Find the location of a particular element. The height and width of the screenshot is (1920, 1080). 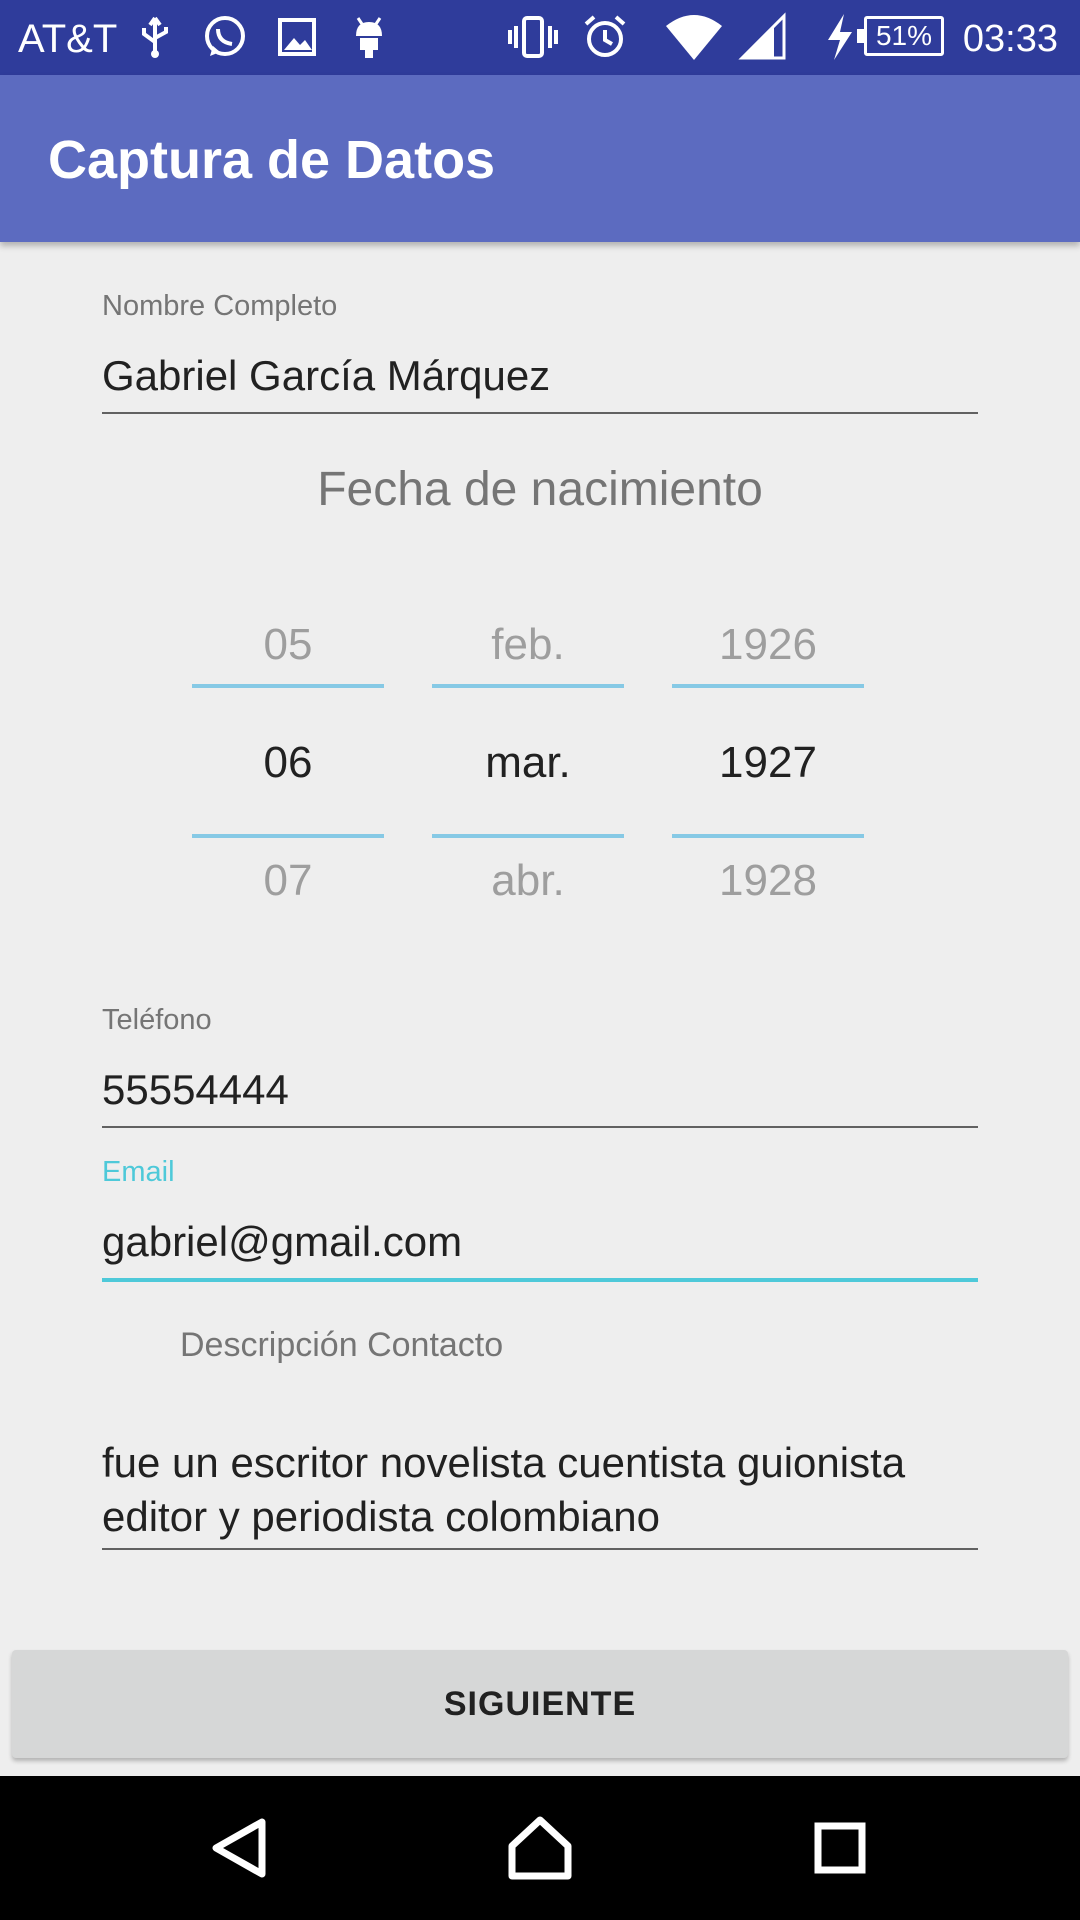

phone-label: Teléfono is located at coordinates (157, 1020).